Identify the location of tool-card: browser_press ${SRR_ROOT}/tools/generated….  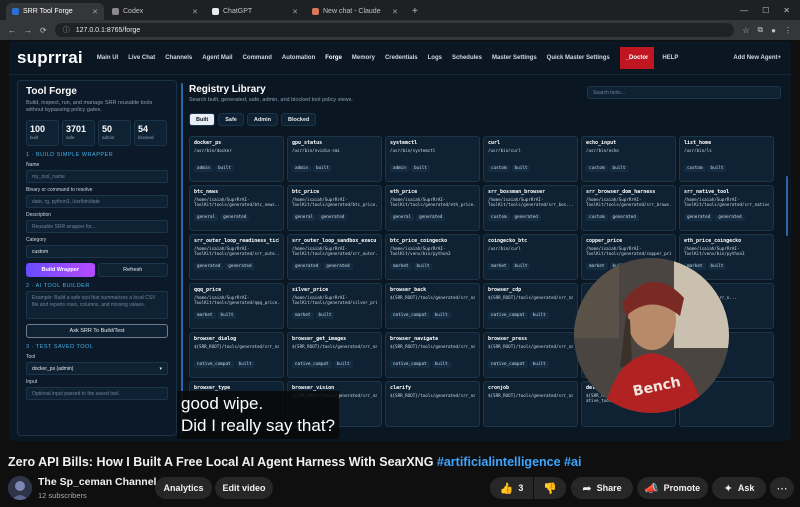
(530, 355).